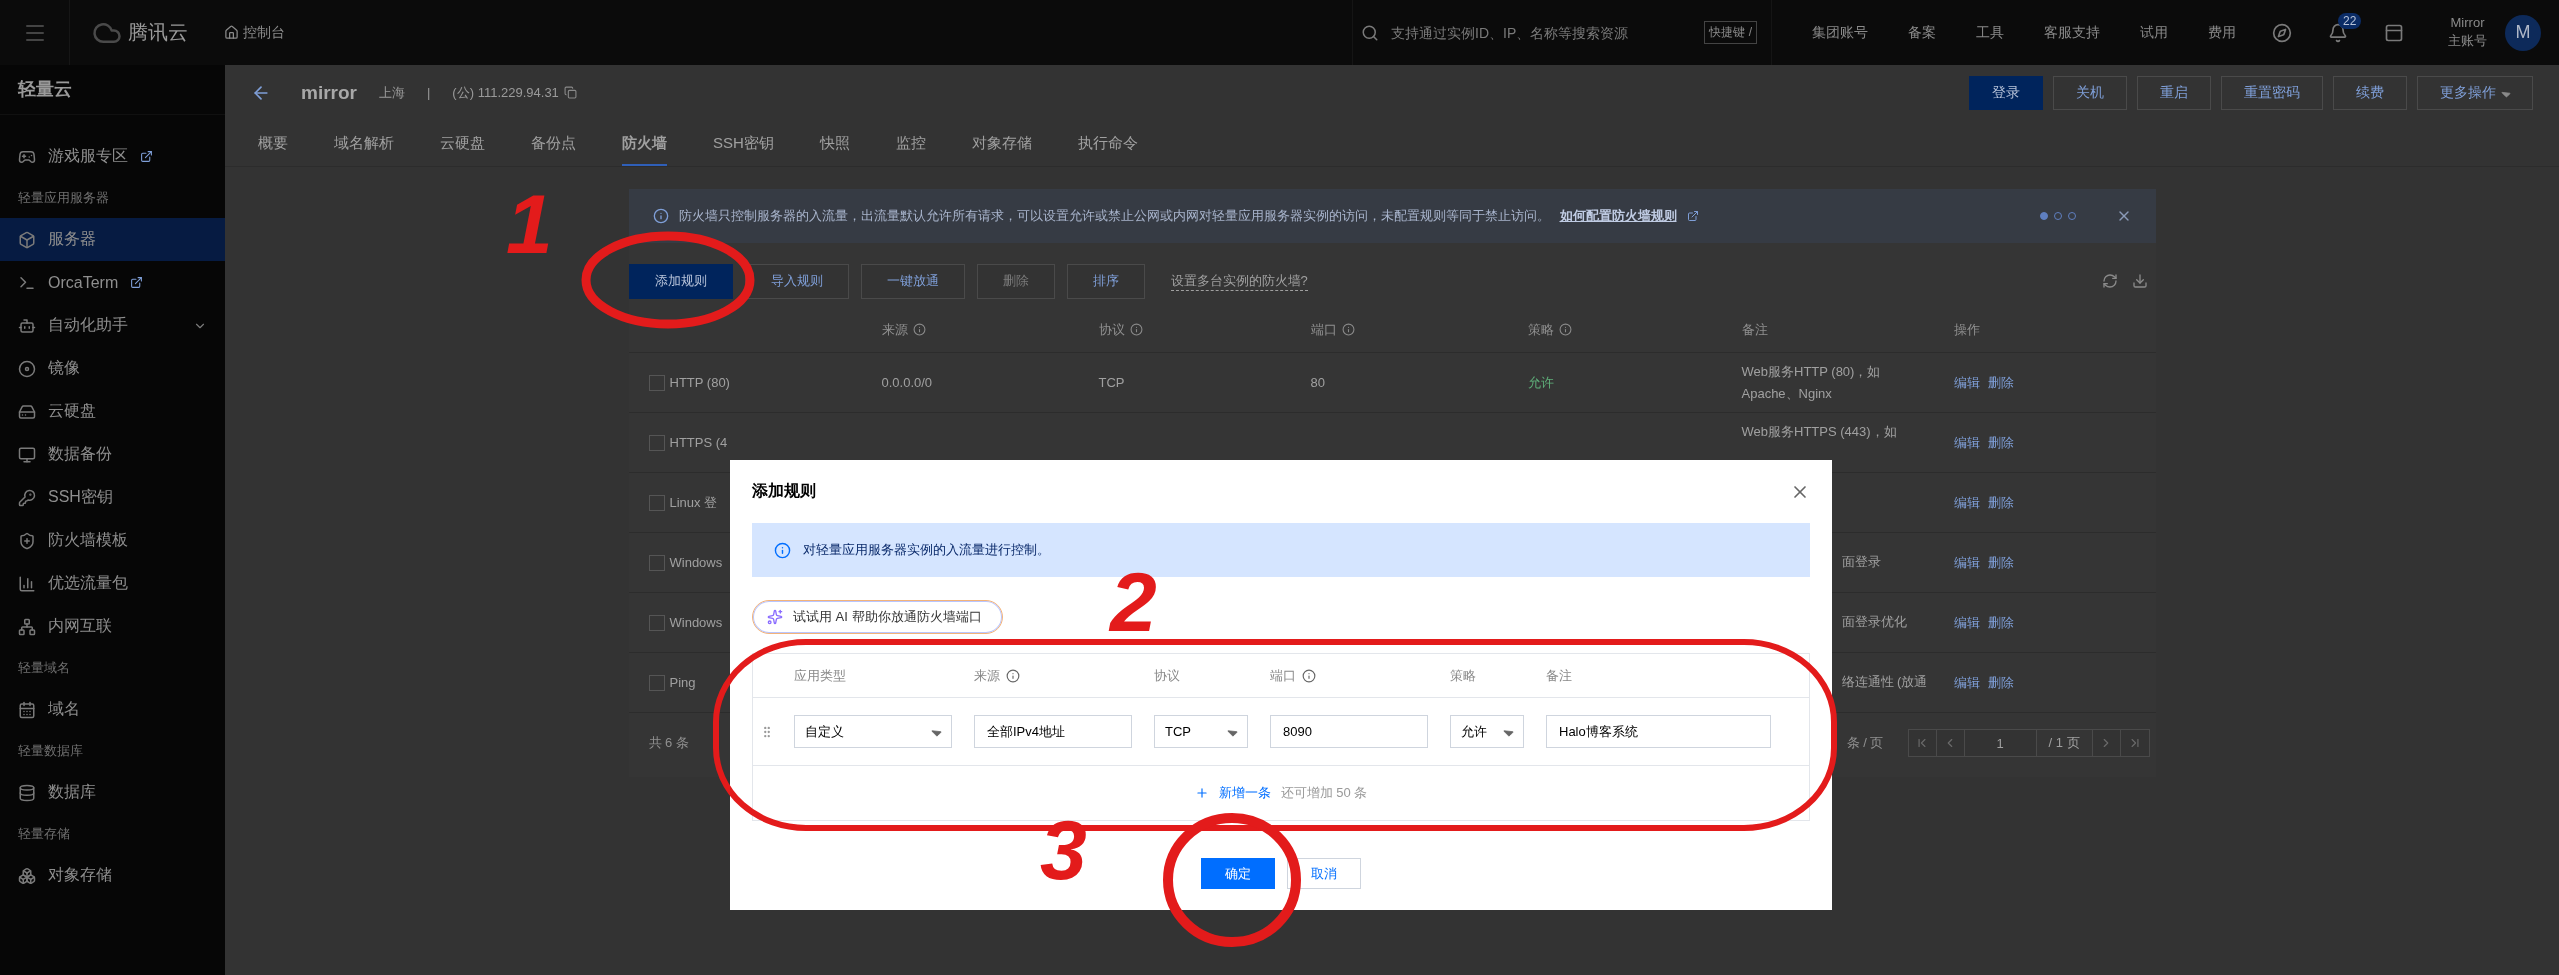 This screenshot has height=975, width=2559. What do you see at coordinates (2475, 92) in the screenshot?
I see `instance-action-button: 更多操作` at bounding box center [2475, 92].